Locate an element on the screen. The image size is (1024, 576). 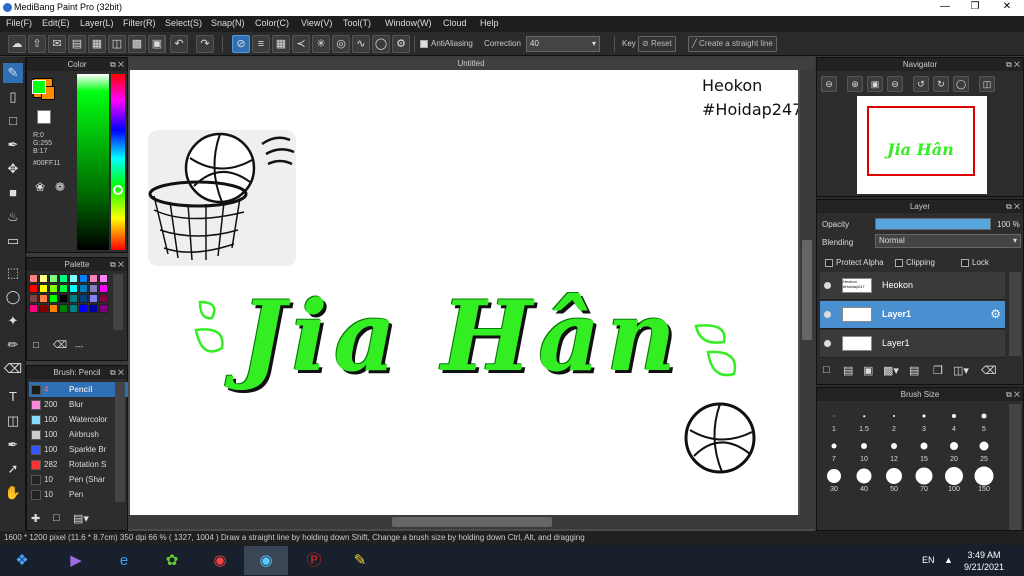
minimize-button: — is located at coordinates (945, 7).